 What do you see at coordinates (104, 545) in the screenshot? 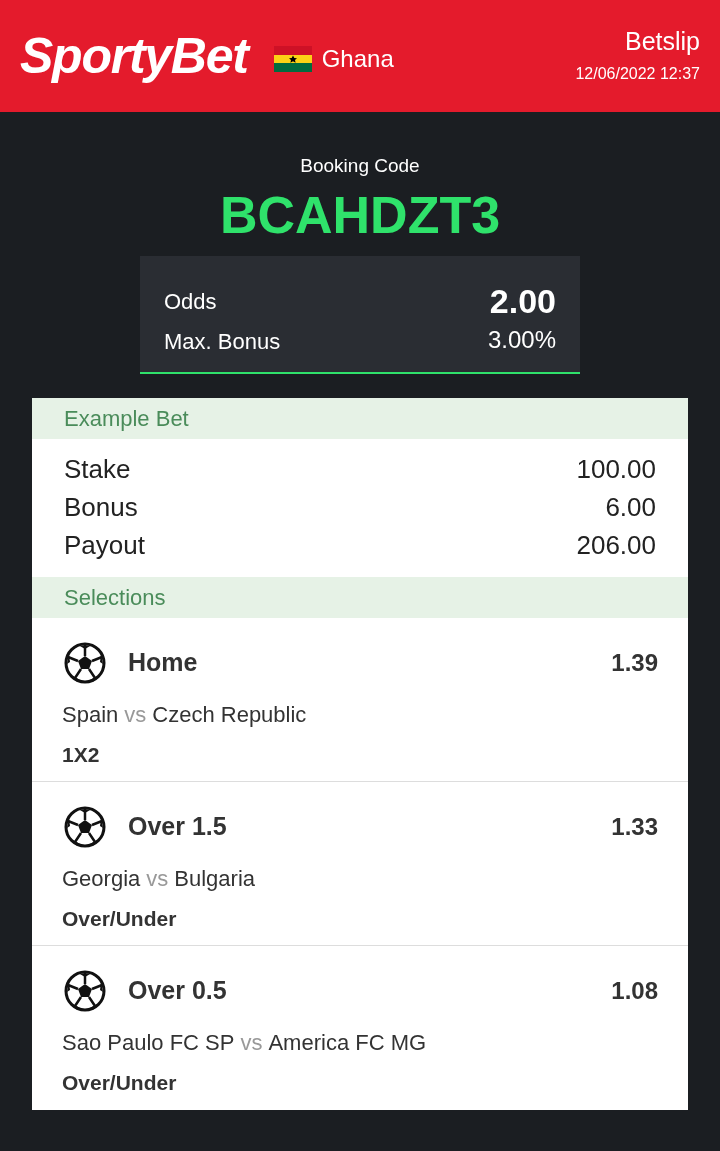
I see `bet-label: Payout` at bounding box center [104, 545].